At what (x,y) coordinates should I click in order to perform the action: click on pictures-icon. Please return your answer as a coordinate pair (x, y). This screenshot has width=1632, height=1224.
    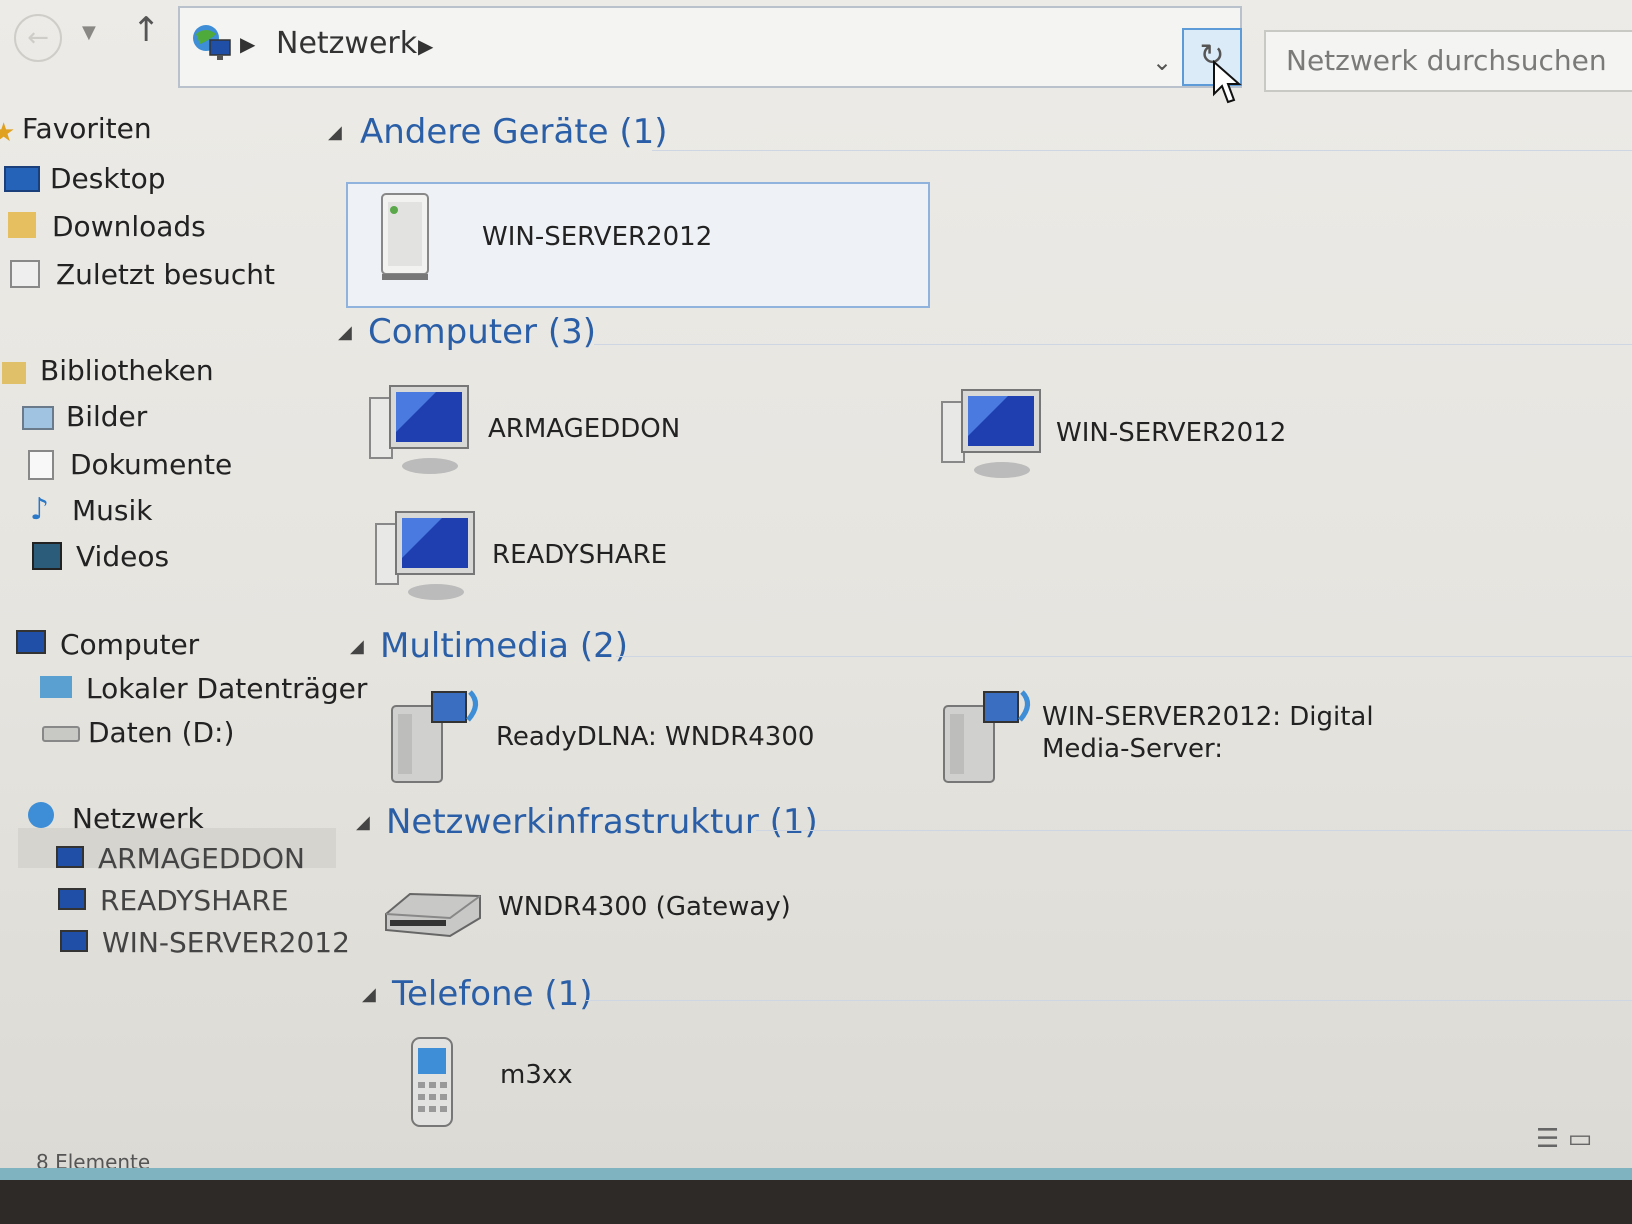
    Looking at the image, I should click on (38, 418).